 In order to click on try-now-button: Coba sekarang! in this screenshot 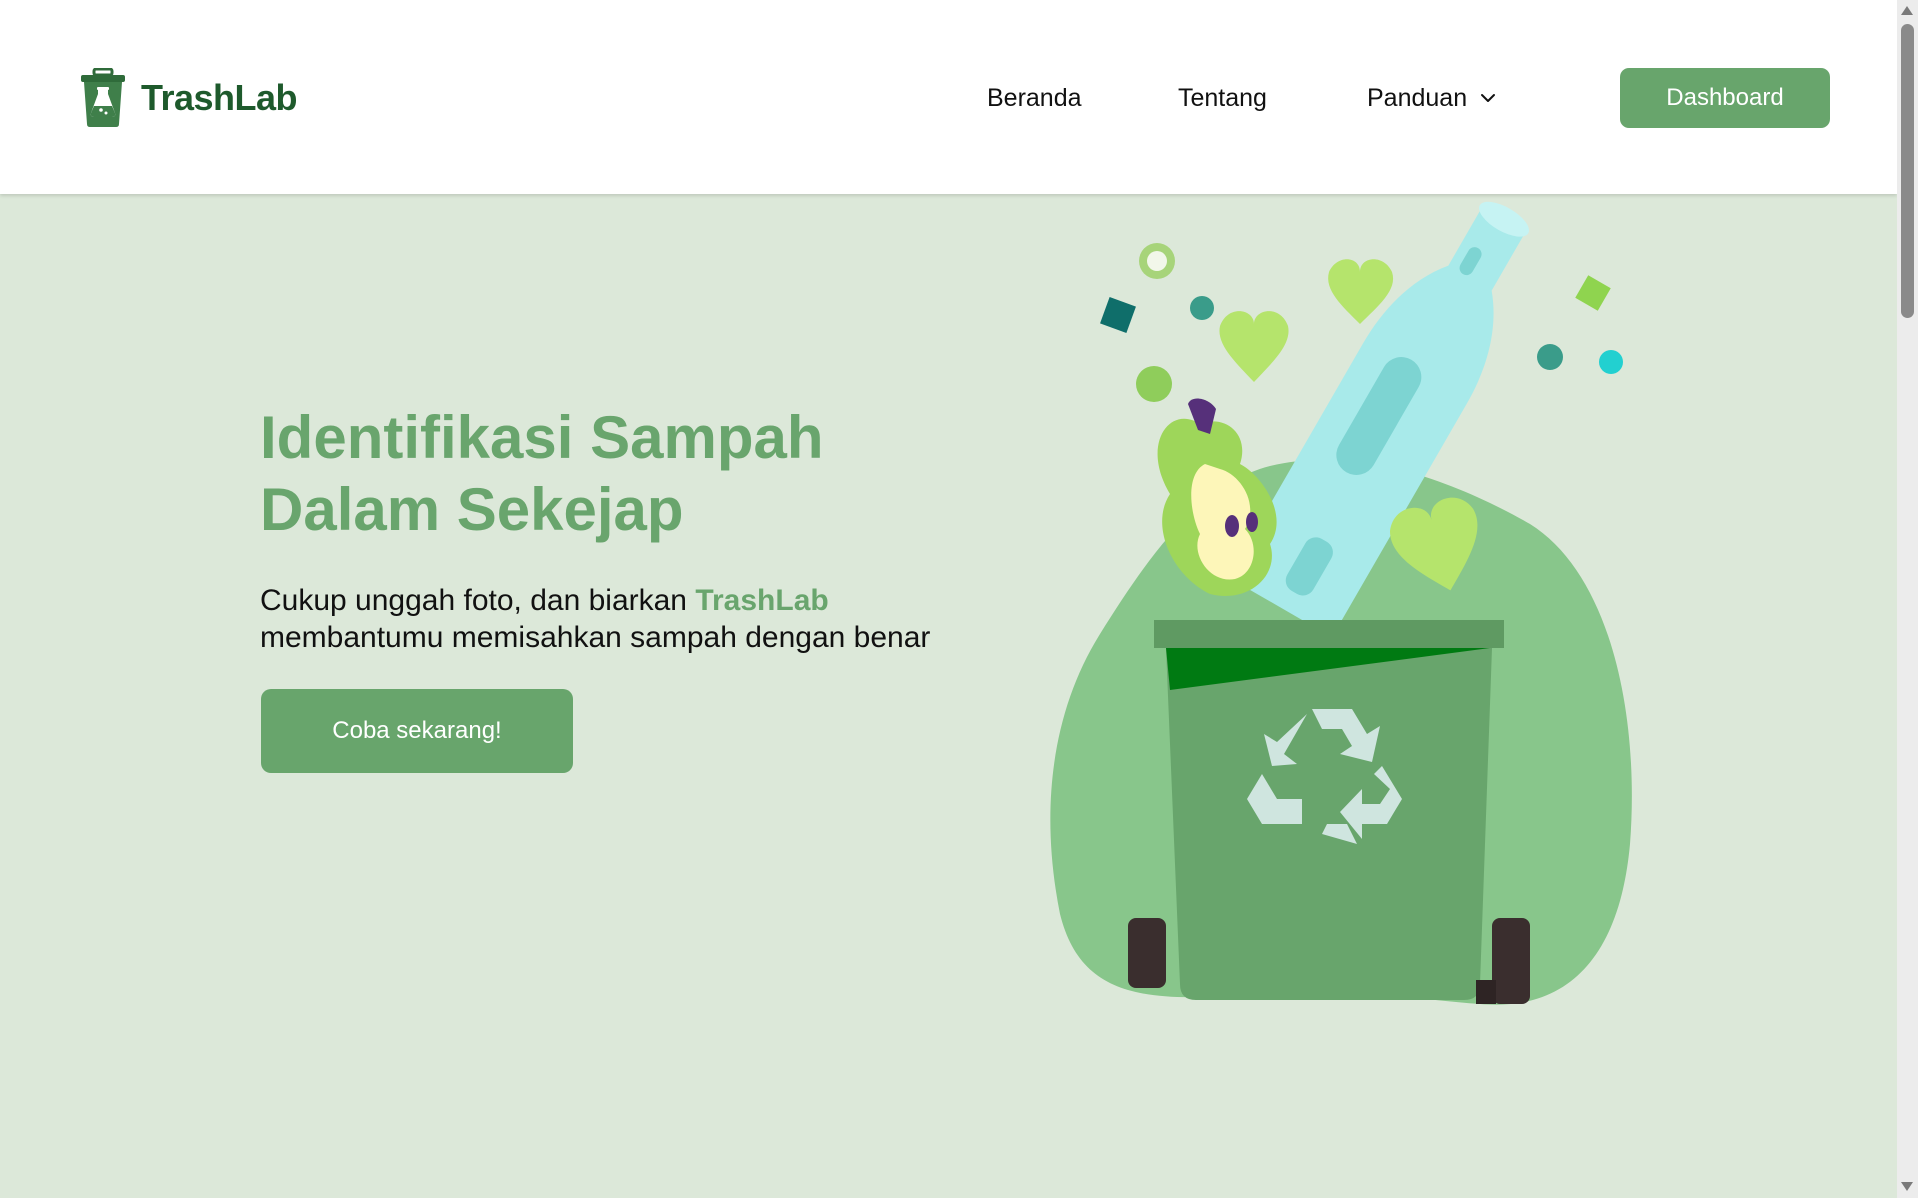, I will do `click(417, 731)`.